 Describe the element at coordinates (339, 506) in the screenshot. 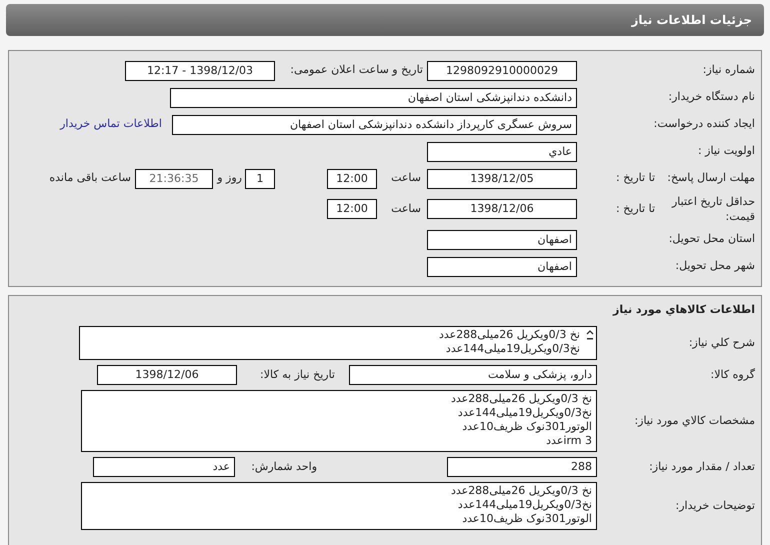

I see `buyer-notes-box: نخ 0/3ویکریل 26میلی288عدد نخ0/3ویکریل19میلی144عدد الوتور301نوک ظریف10عدد` at that location.